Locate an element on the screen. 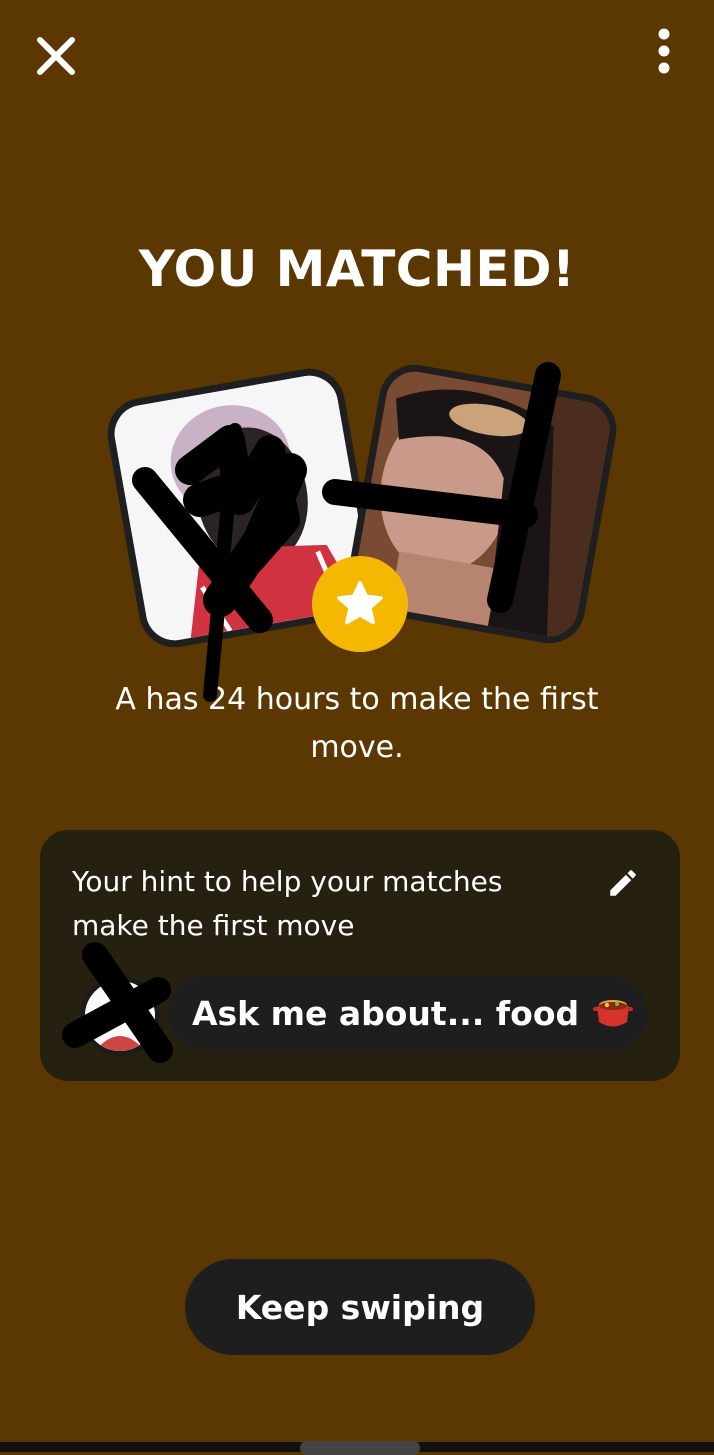 This screenshot has width=714, height=1455. hint-pill: Ask me about... food is located at coordinates (408, 1013).